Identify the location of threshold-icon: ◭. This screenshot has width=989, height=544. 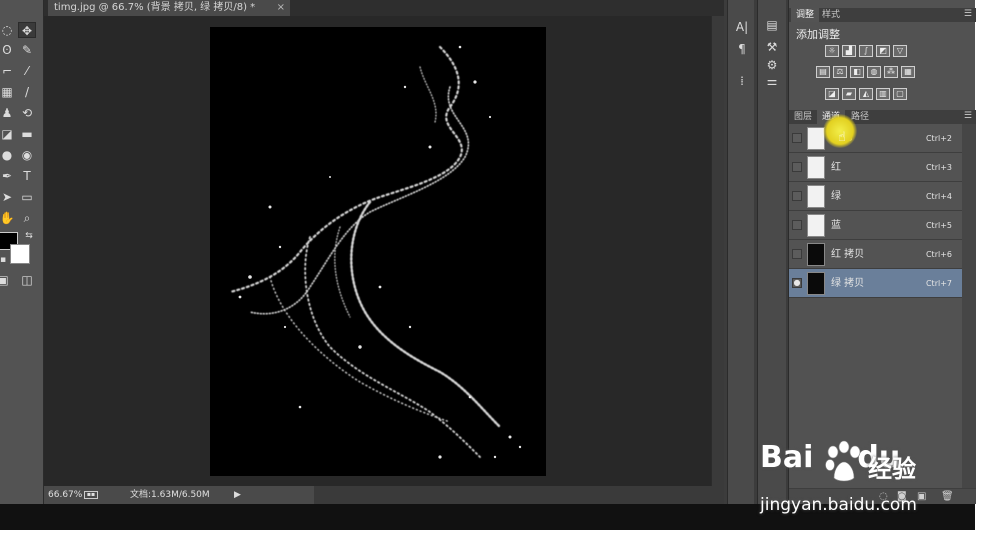
(866, 94).